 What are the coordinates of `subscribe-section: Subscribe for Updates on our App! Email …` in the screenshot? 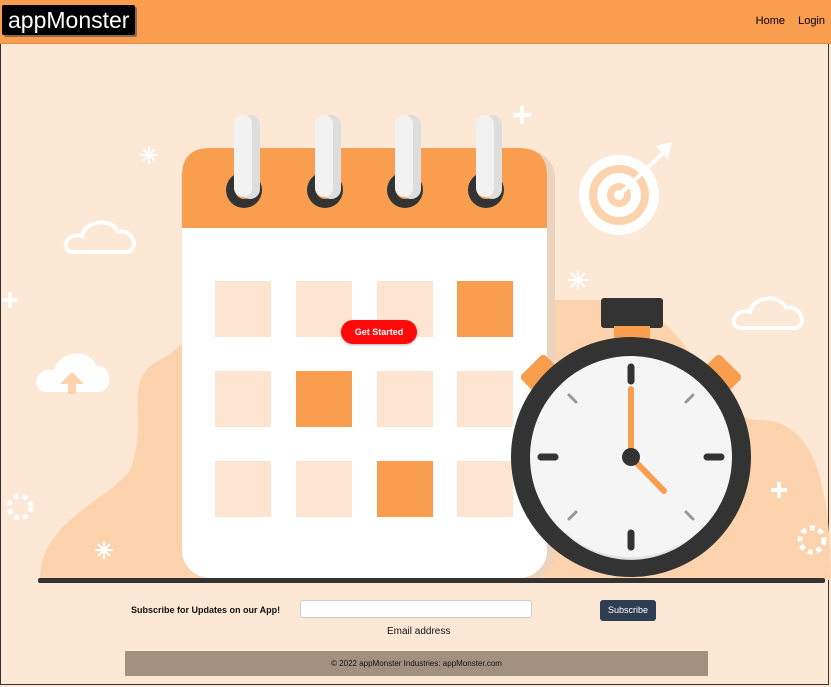 It's located at (415, 617).